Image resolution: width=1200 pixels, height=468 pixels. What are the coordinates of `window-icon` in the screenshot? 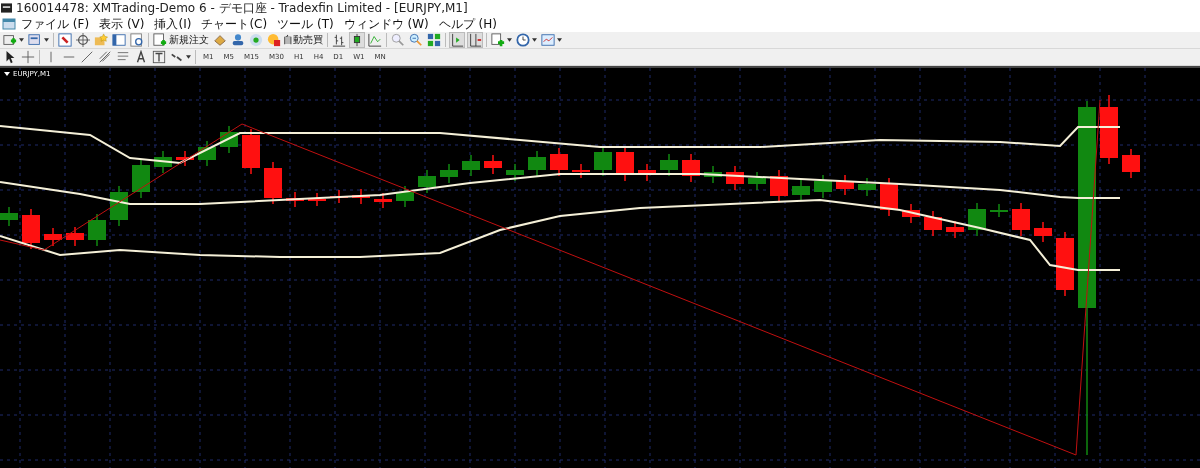 It's located at (119, 40).